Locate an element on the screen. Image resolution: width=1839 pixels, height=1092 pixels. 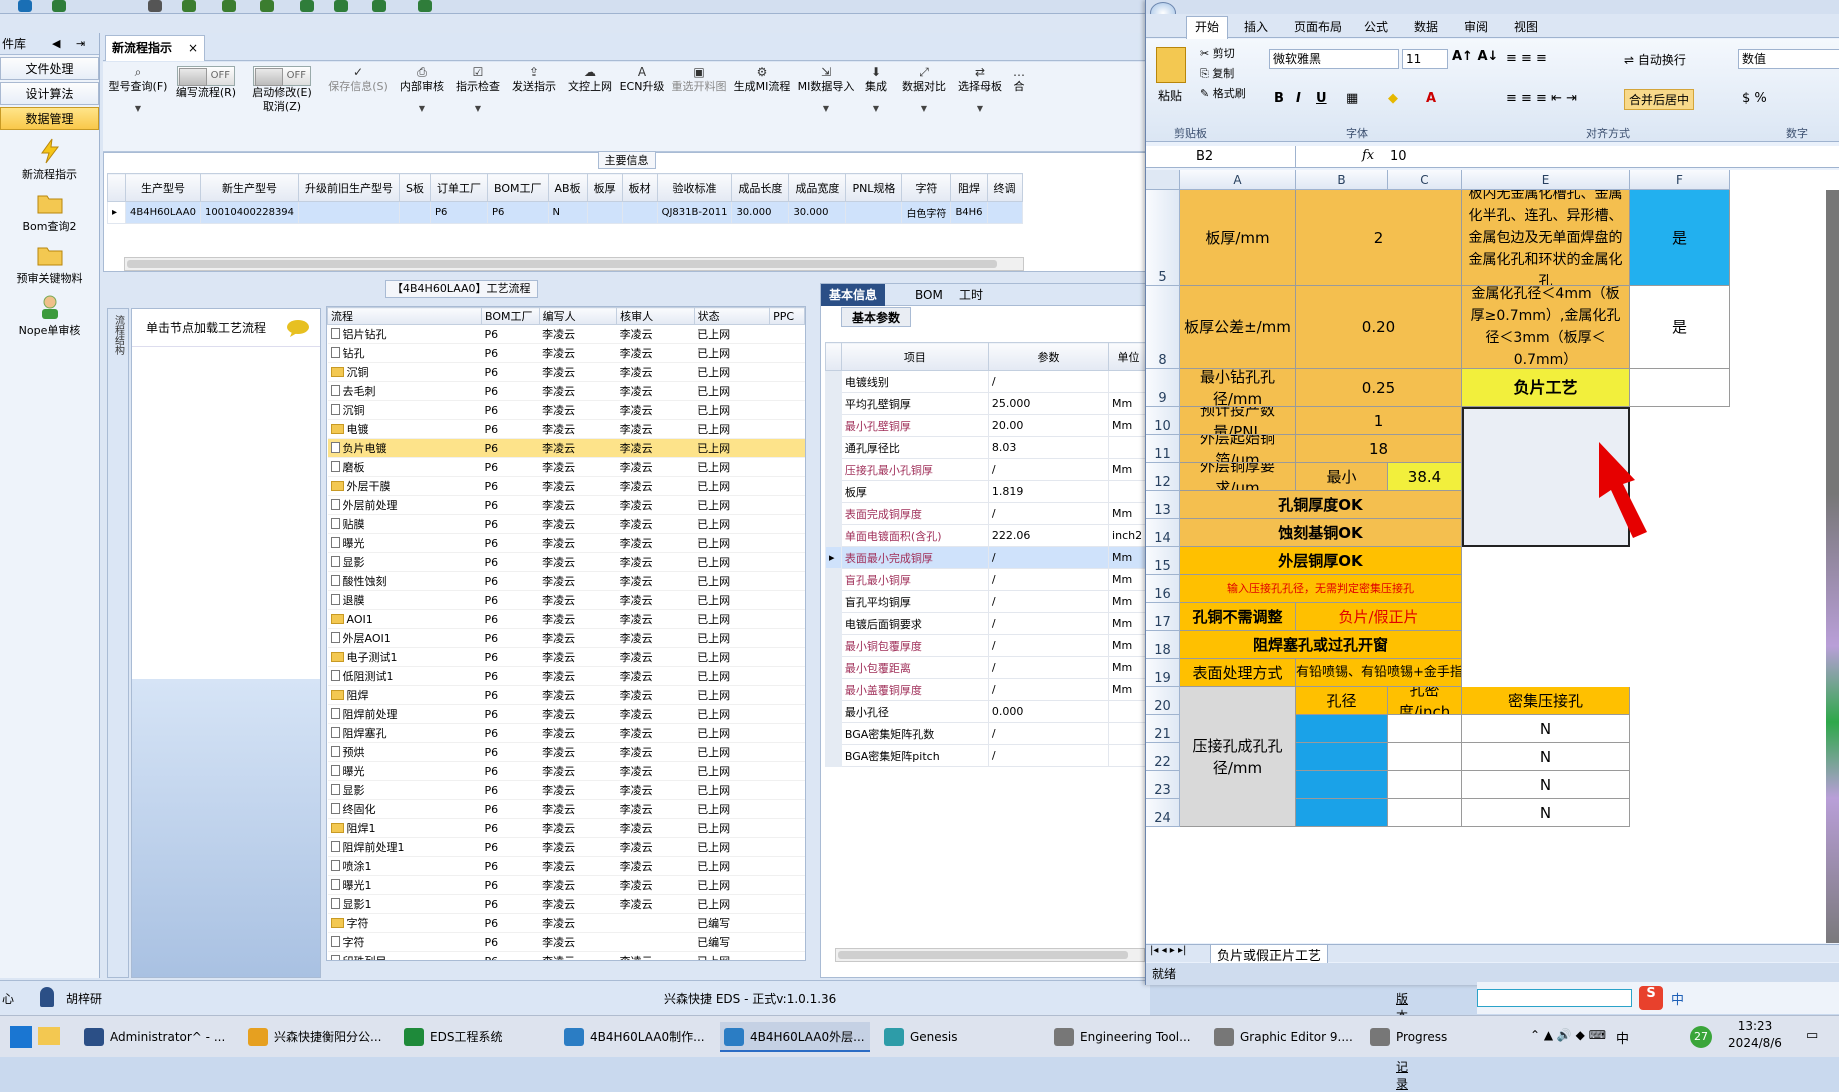
row-header: 23 is located at coordinates (1163, 785).